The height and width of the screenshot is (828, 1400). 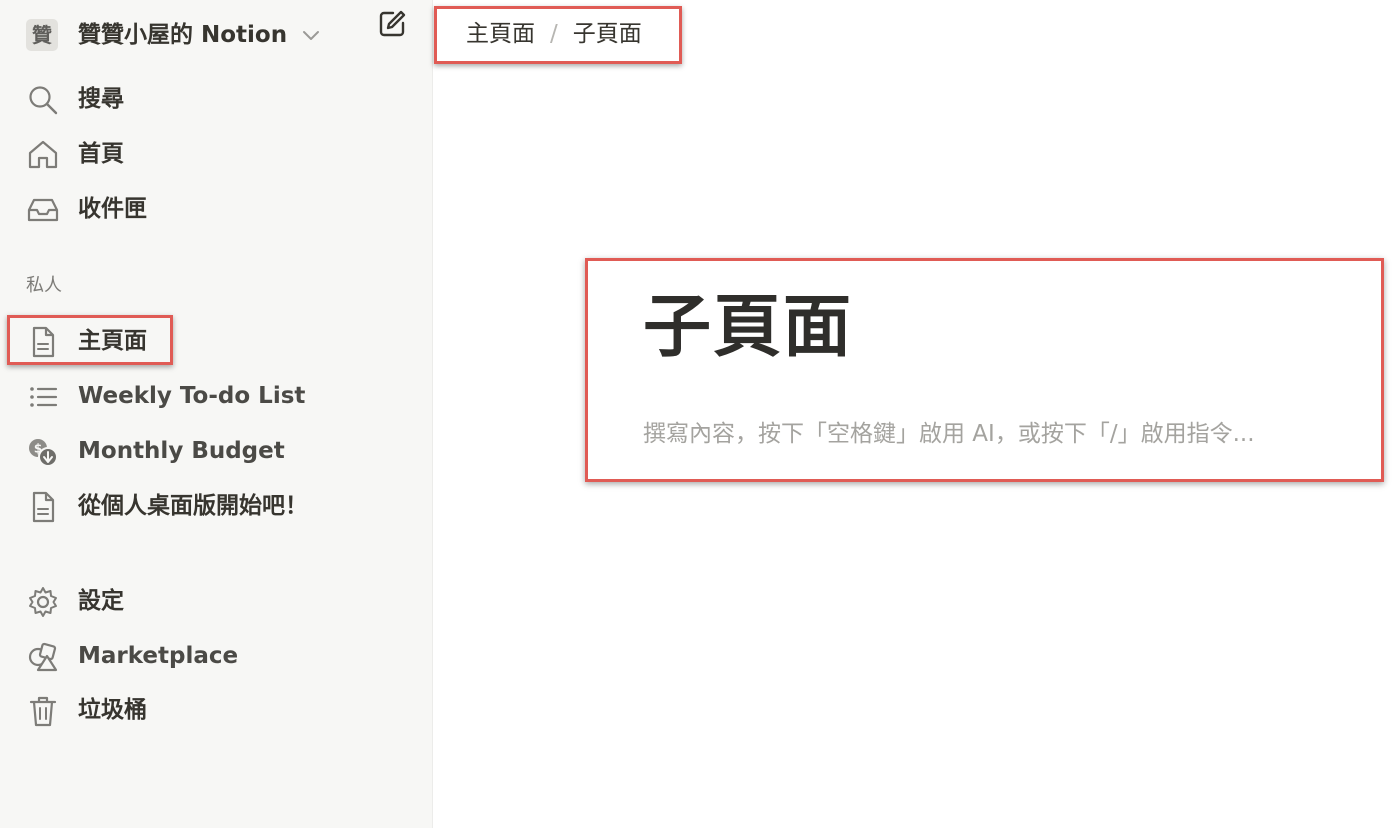 I want to click on sidebar-item-inbox: 收件匣, so click(x=216, y=209).